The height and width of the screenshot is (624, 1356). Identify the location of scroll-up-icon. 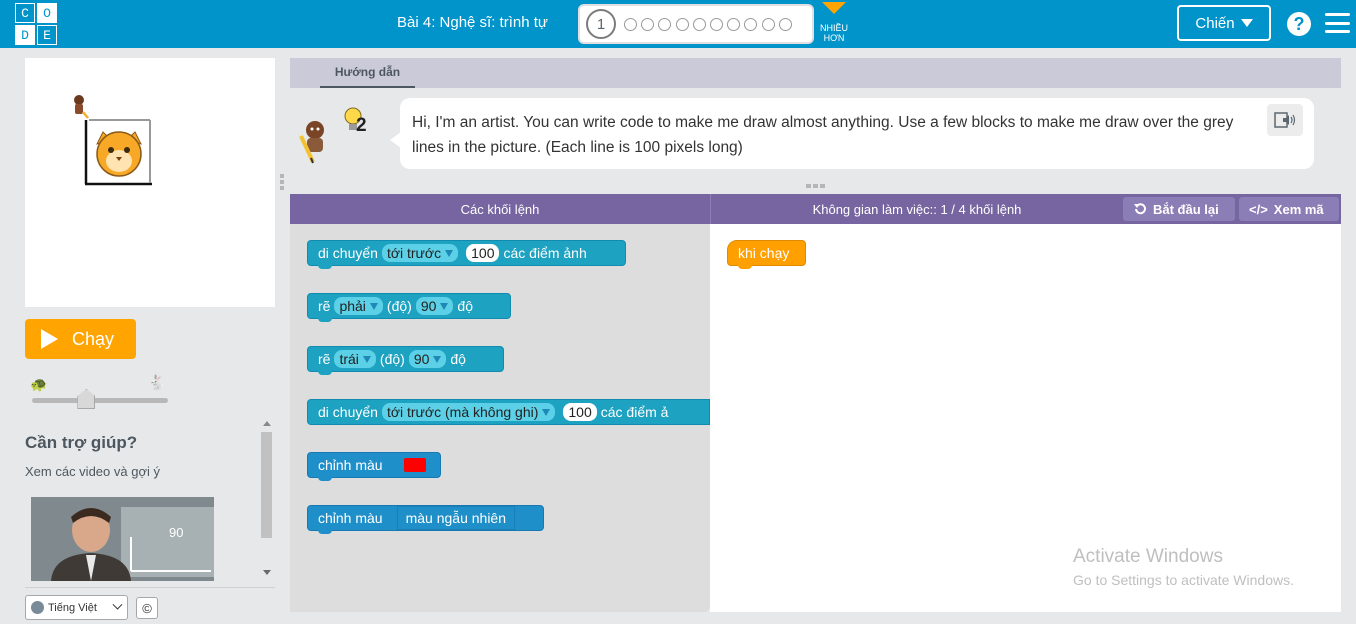
(267, 423).